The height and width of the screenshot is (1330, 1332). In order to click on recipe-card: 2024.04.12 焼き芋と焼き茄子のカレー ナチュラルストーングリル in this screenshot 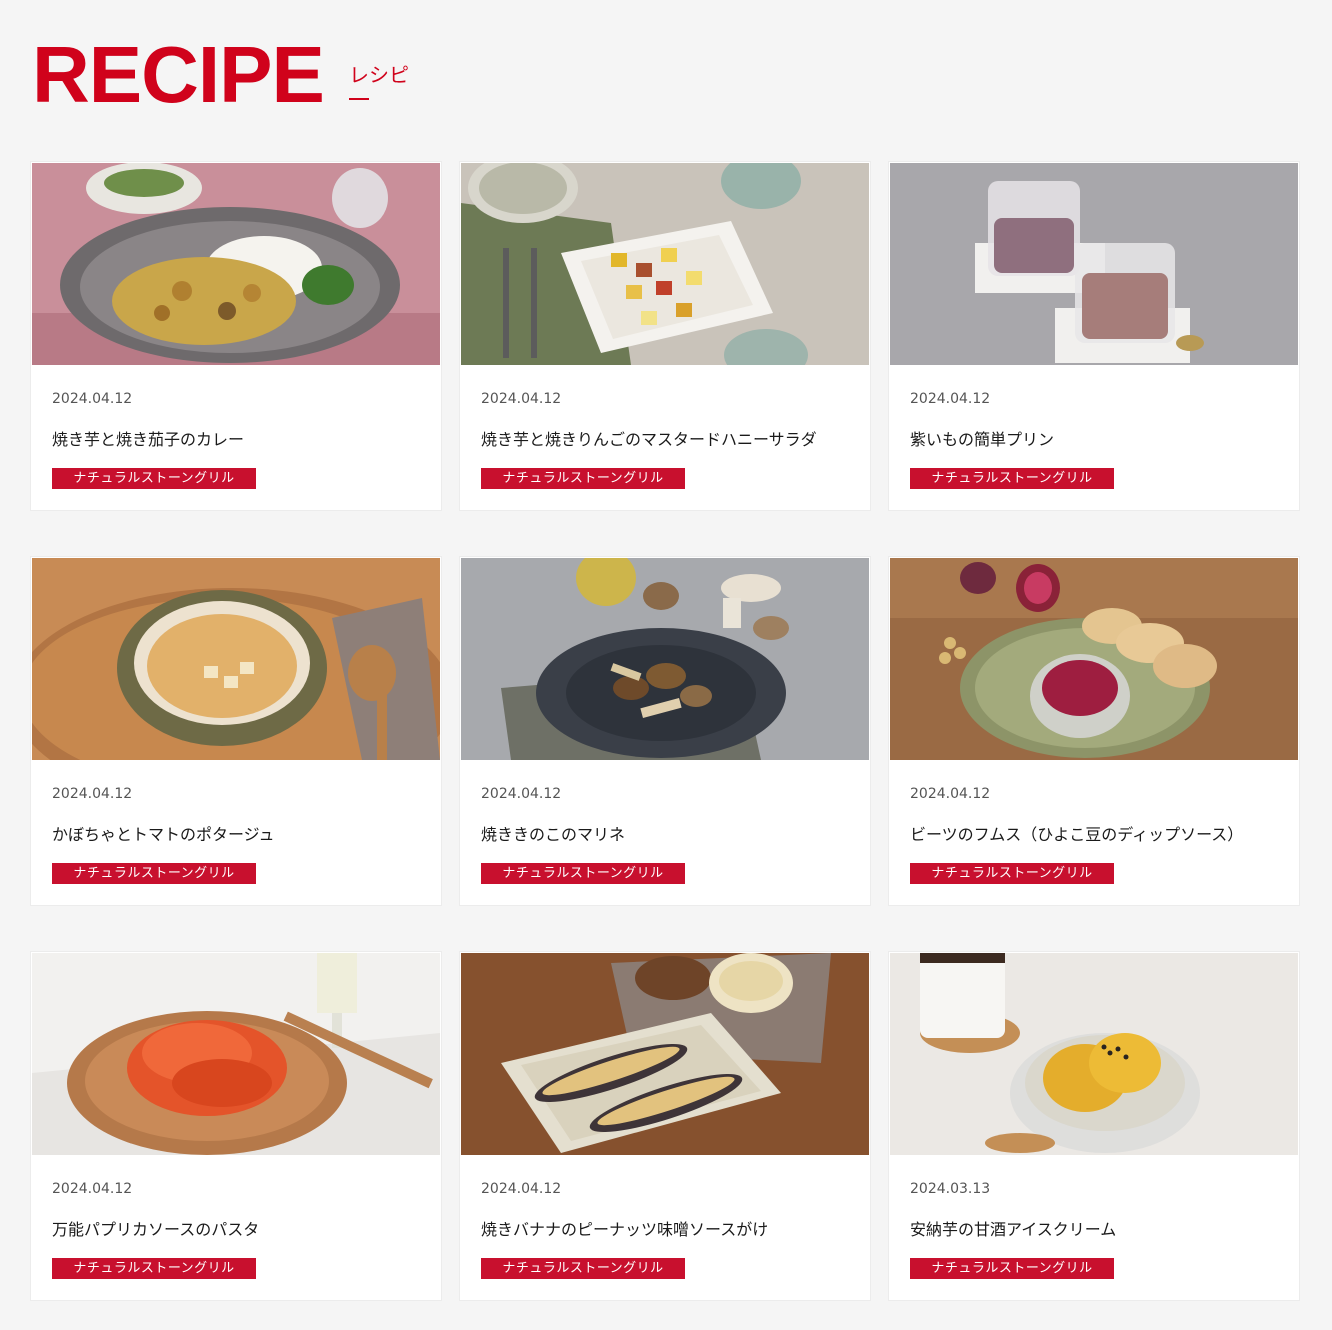, I will do `click(236, 336)`.